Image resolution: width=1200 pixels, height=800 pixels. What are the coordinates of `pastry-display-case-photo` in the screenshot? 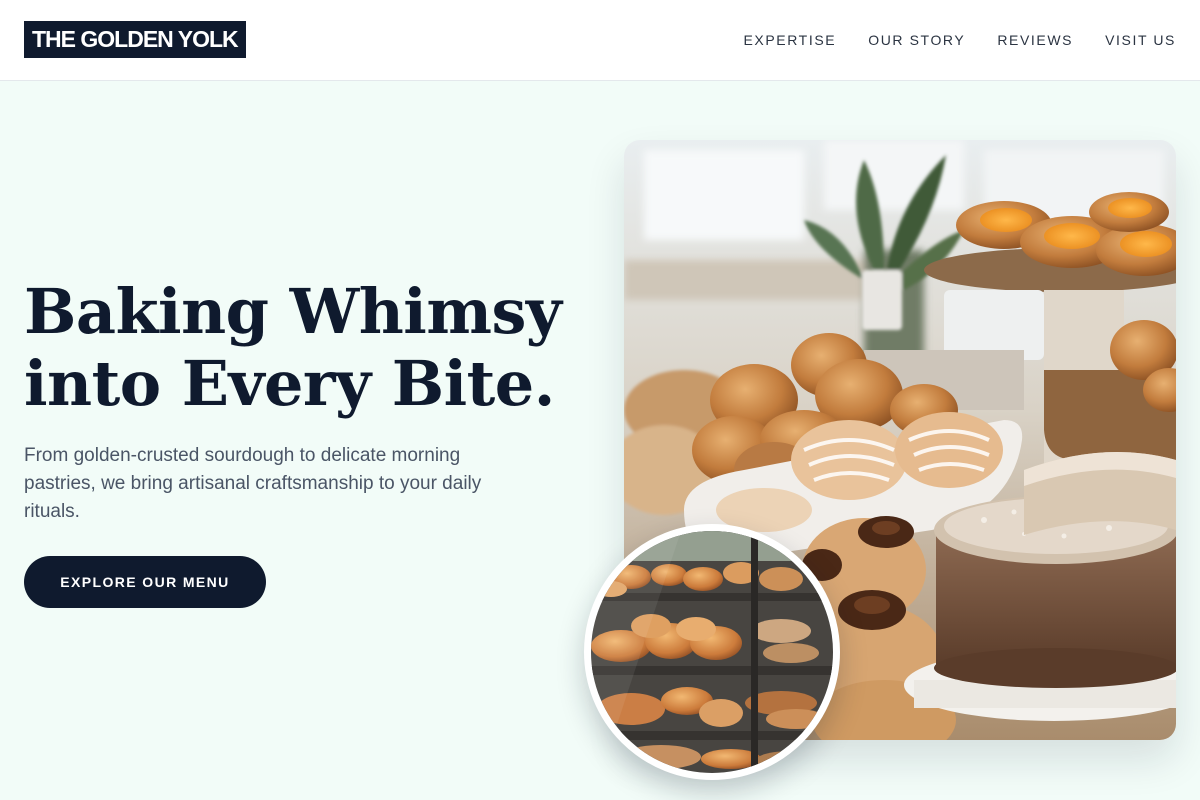 It's located at (712, 652).